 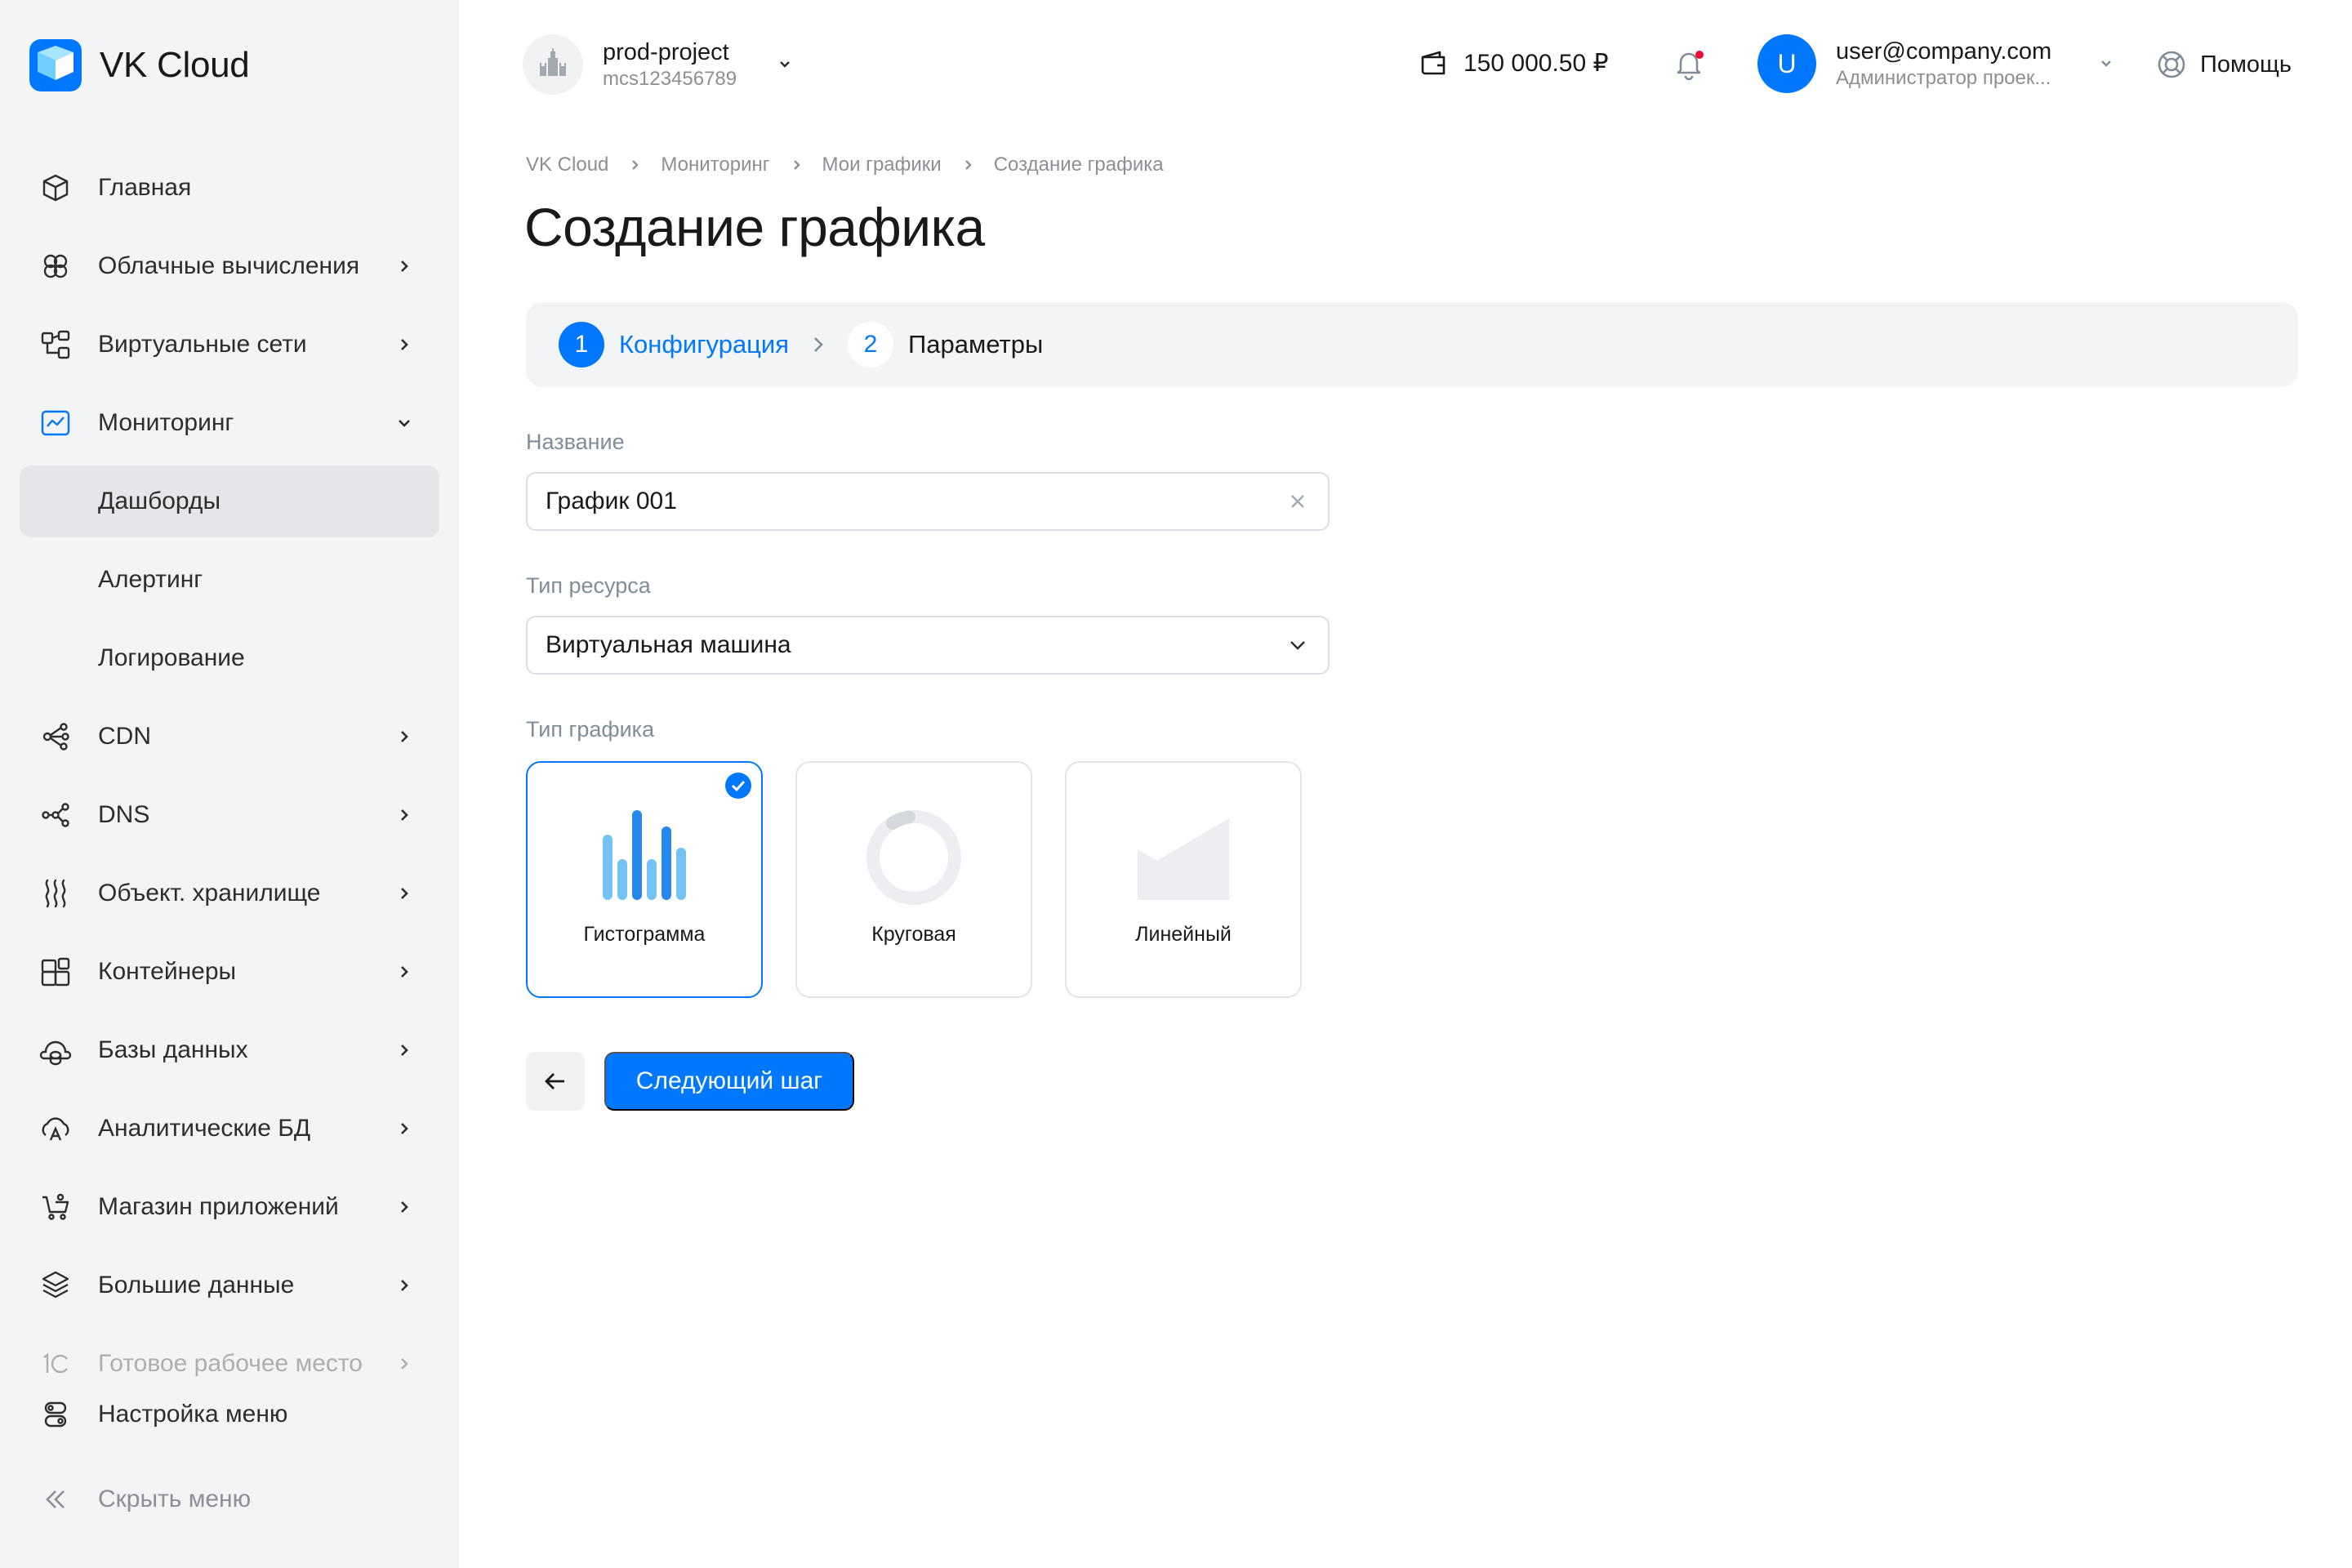 What do you see at coordinates (915, 501) in the screenshot?
I see `name-input` at bounding box center [915, 501].